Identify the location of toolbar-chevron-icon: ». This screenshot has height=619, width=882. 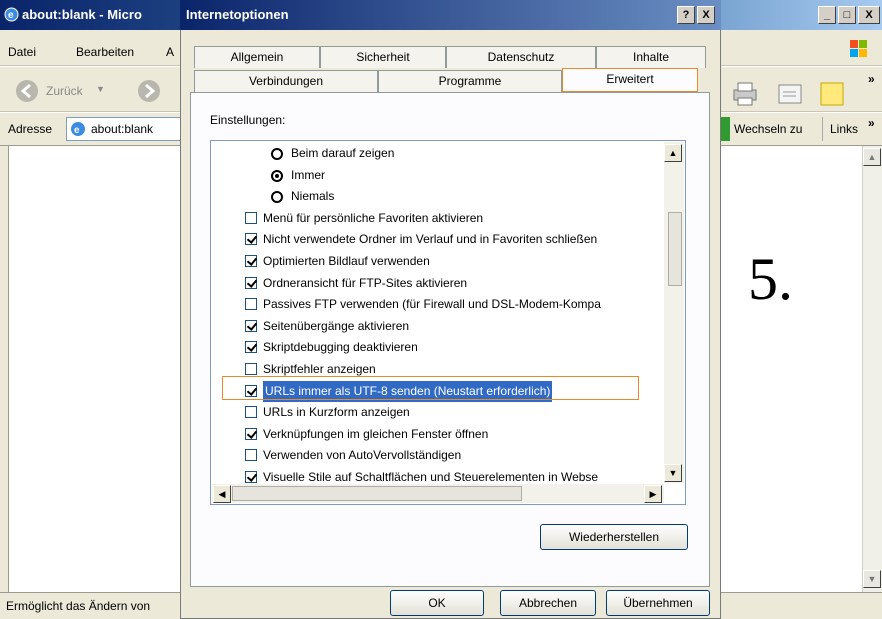
(871, 79).